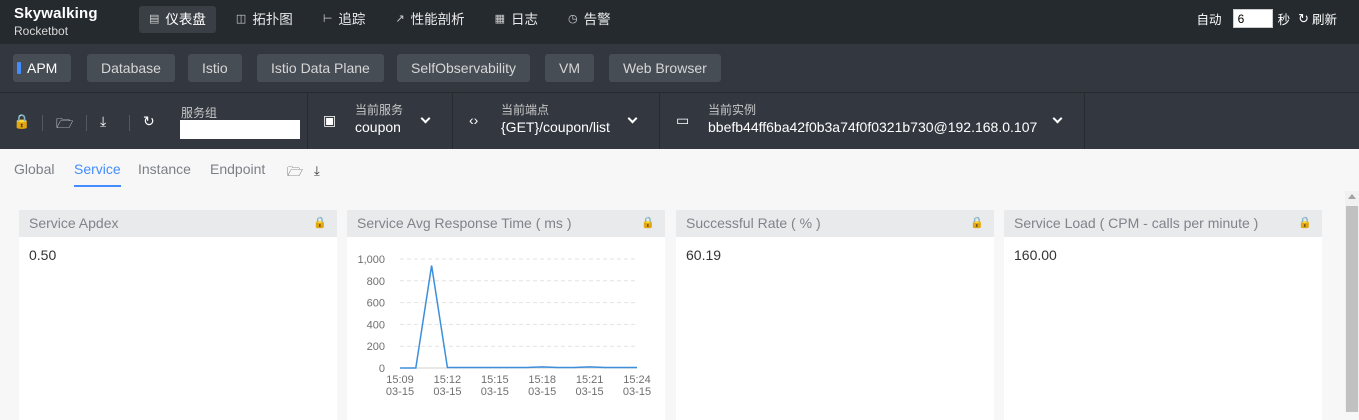 Image resolution: width=1359 pixels, height=420 pixels. Describe the element at coordinates (1284, 20) in the screenshot. I see `refresh-unit: 秒` at that location.